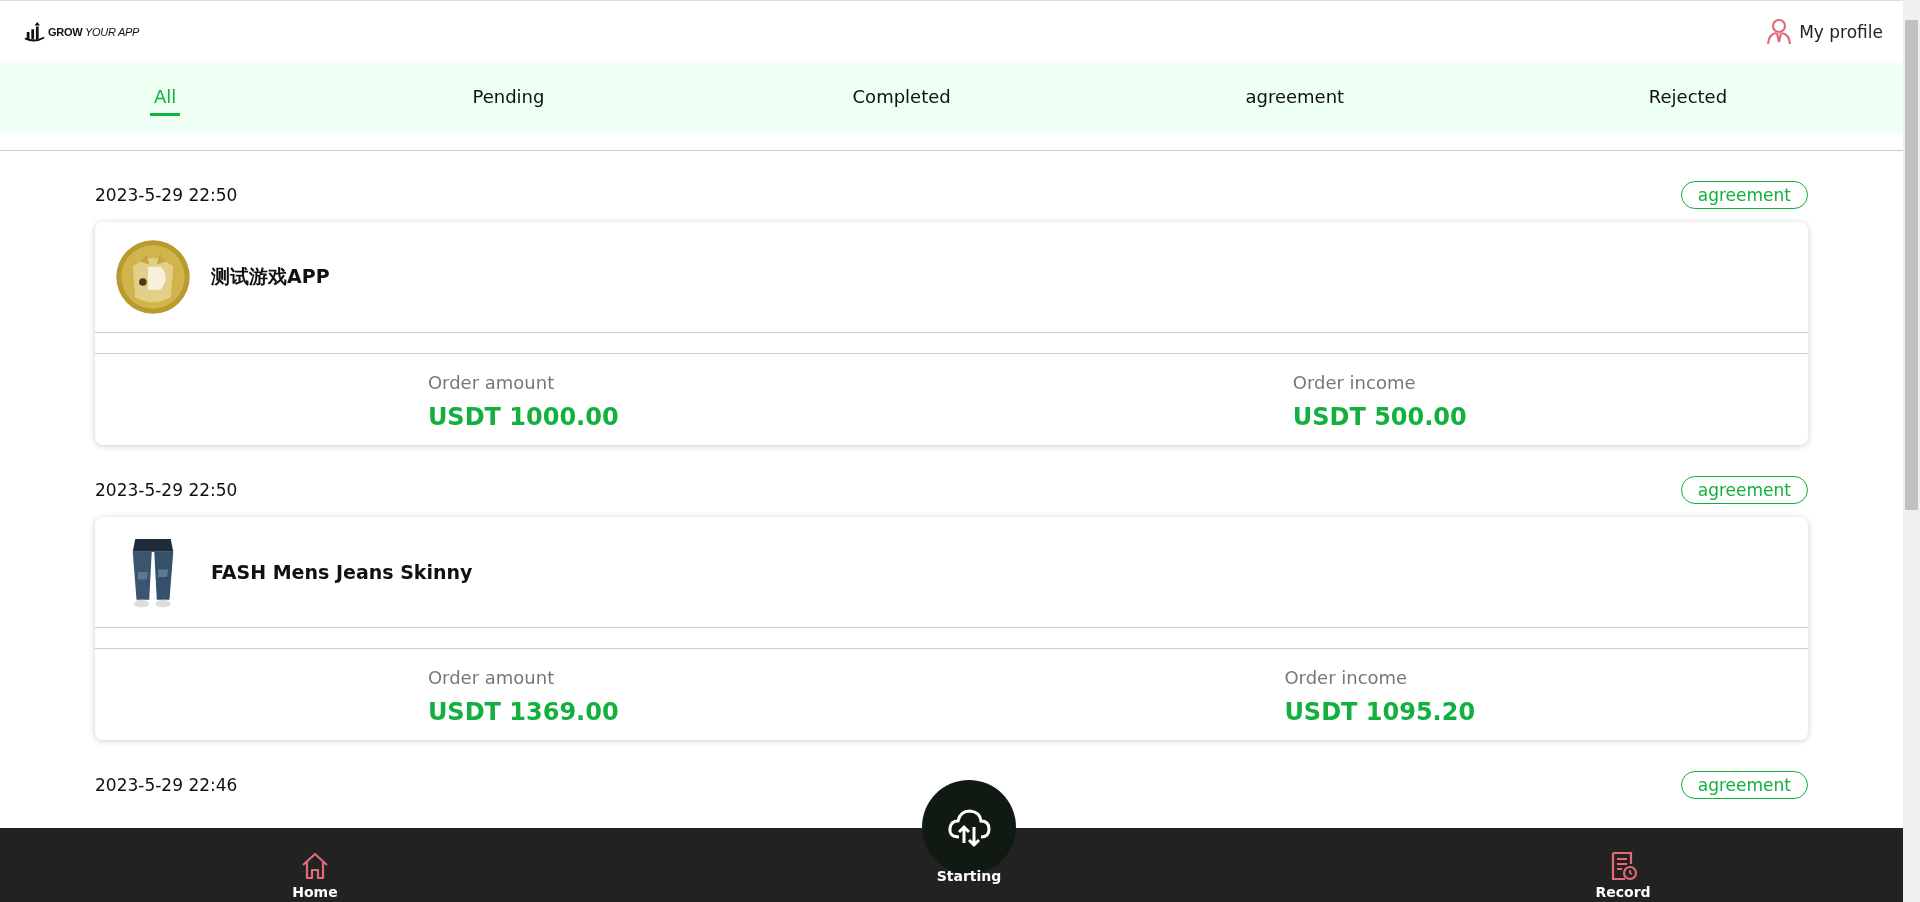  Describe the element at coordinates (270, 276) in the screenshot. I see `product-title: 测试游戏APP` at that location.